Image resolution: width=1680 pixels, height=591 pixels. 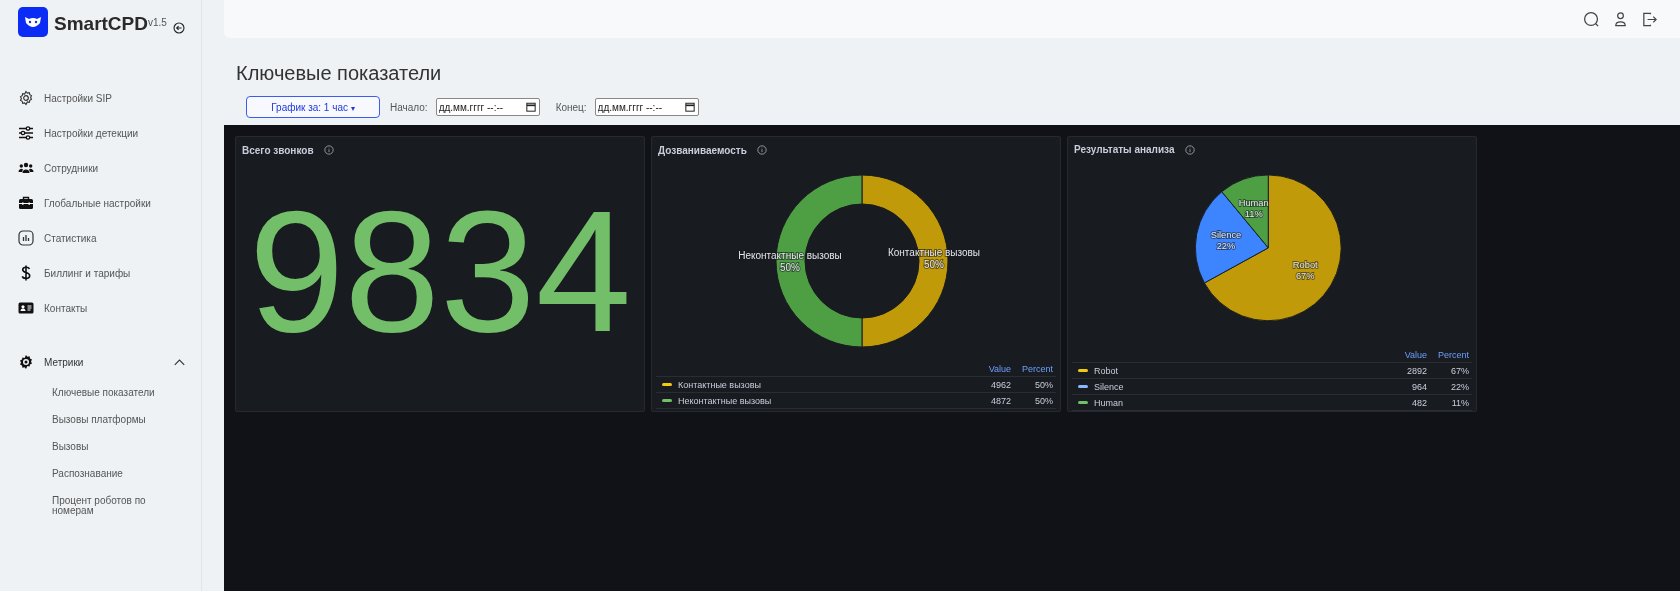 What do you see at coordinates (1108, 402) in the screenshot?
I see `legend-label: Human` at bounding box center [1108, 402].